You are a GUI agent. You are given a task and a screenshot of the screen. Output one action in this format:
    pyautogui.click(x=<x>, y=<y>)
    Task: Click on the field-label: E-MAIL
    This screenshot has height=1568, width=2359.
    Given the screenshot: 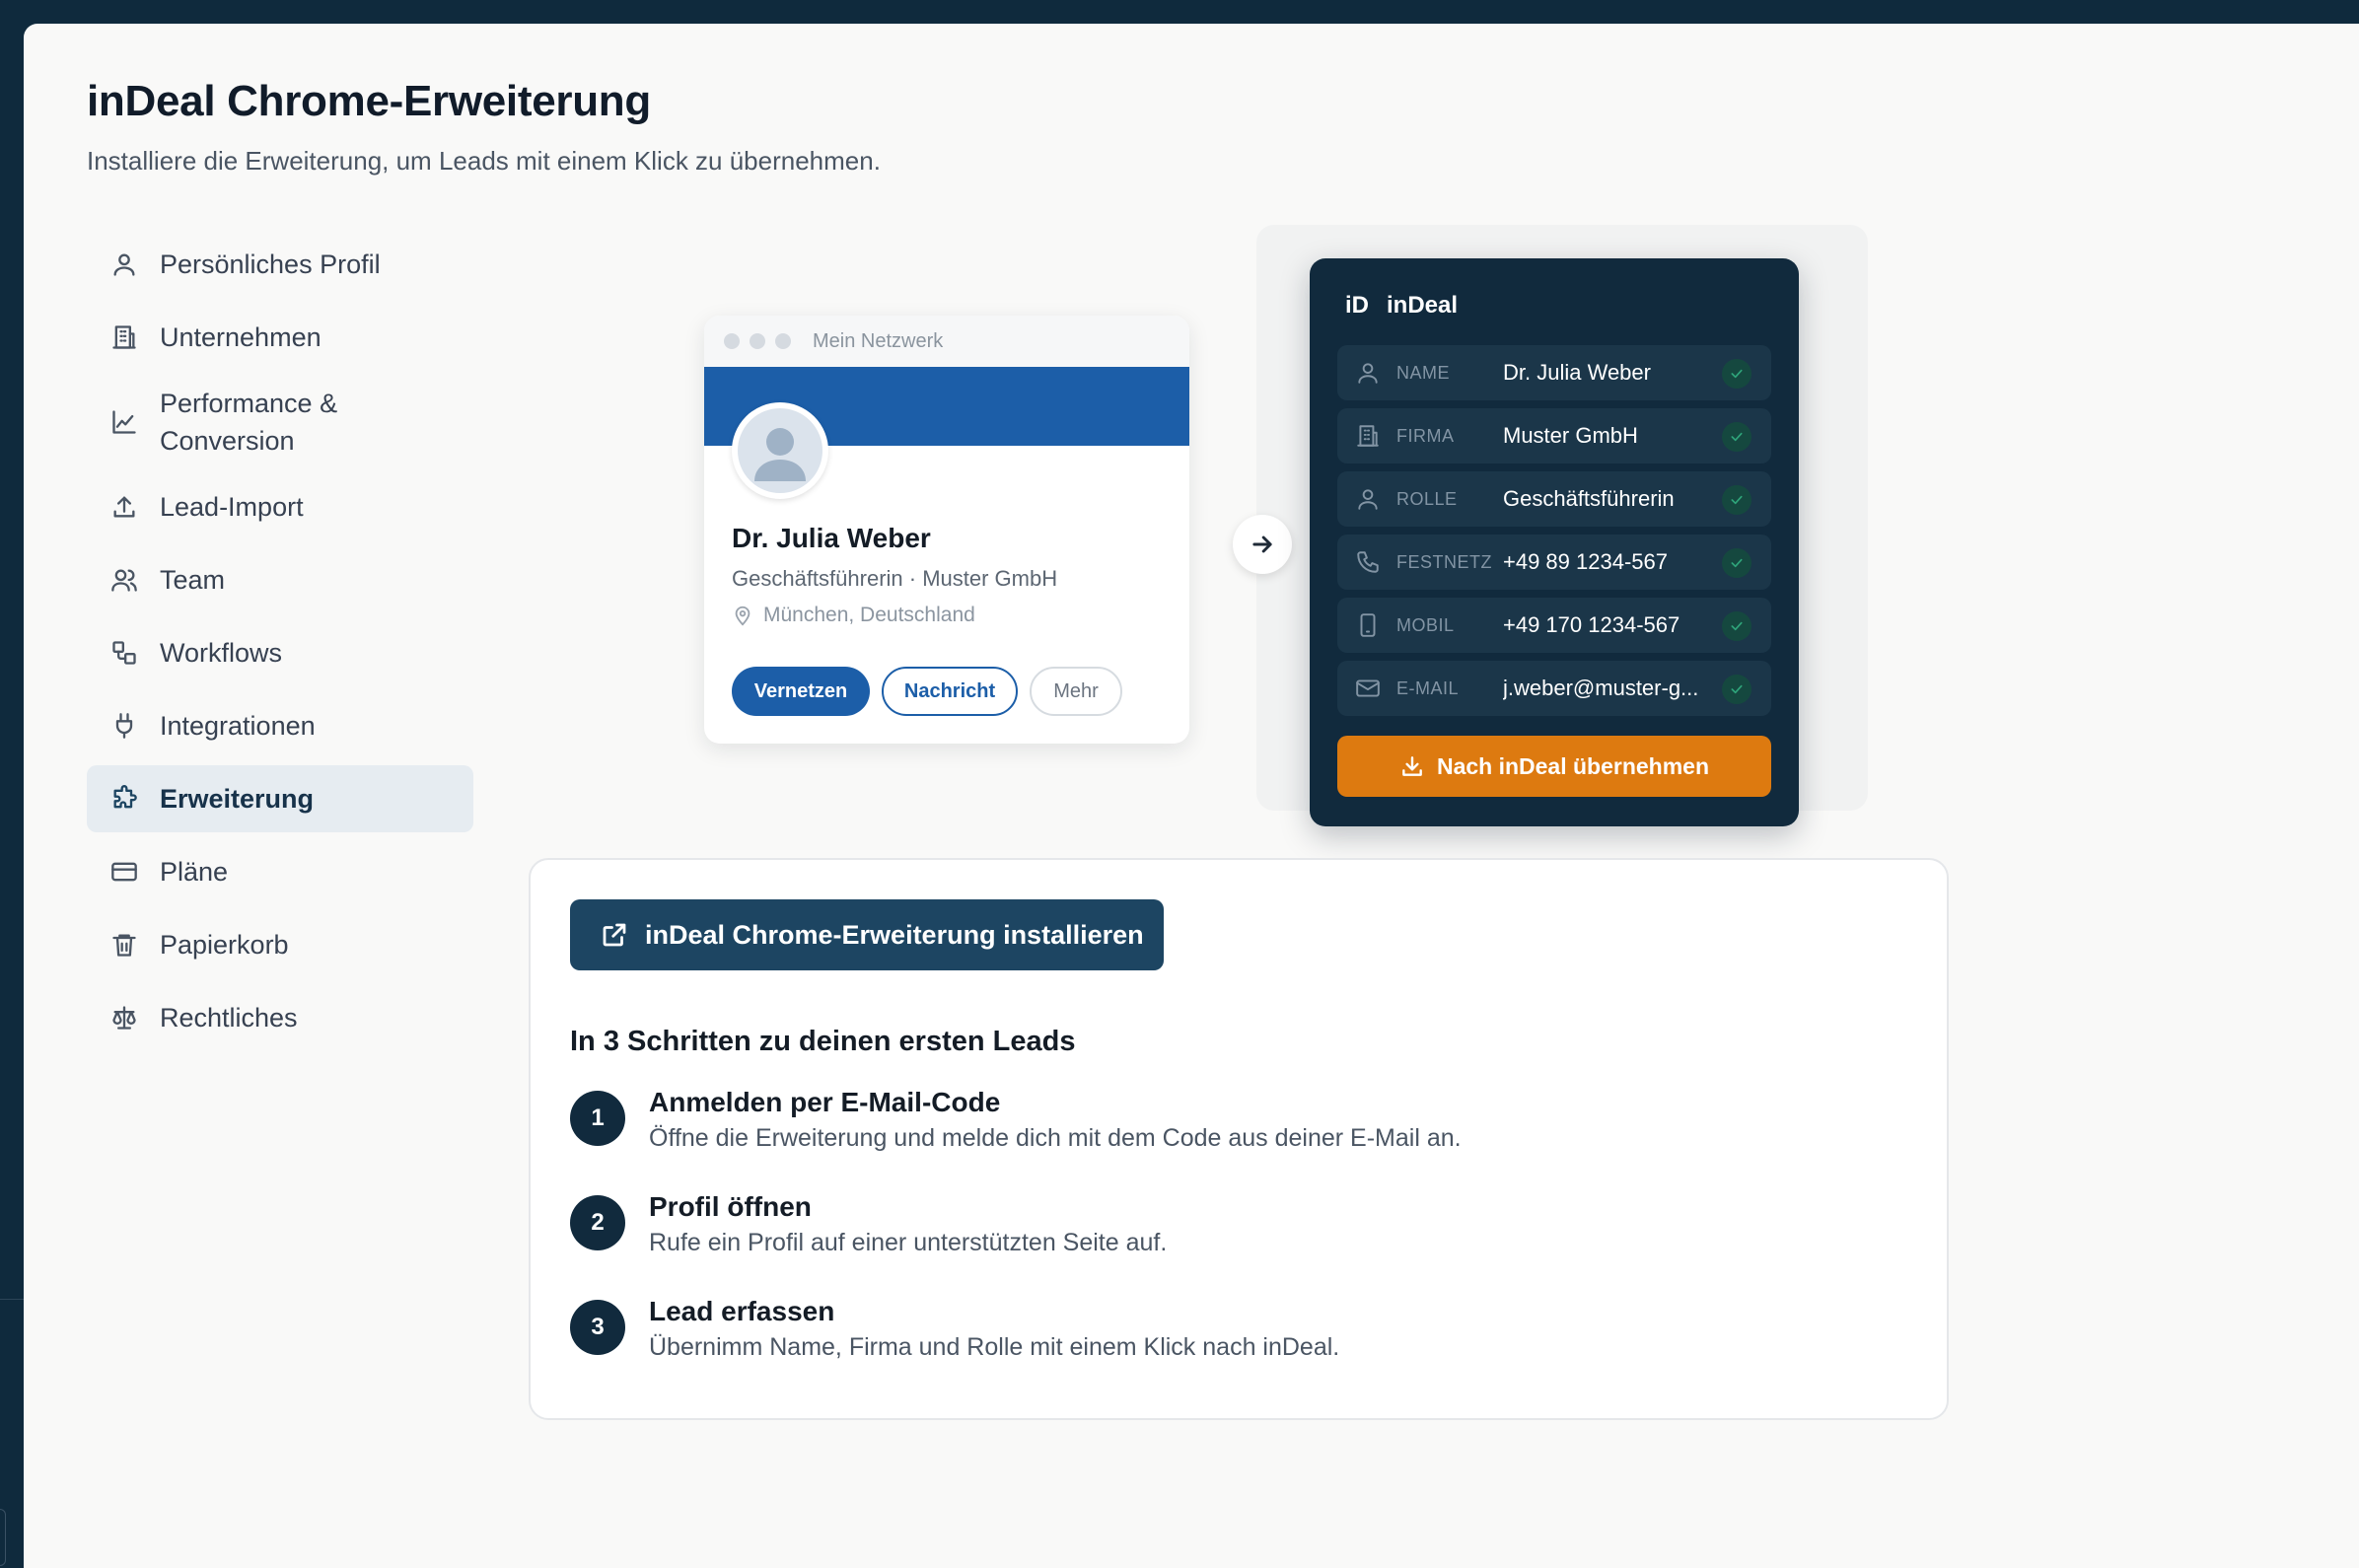 What is the action you would take?
    pyautogui.click(x=1428, y=687)
    